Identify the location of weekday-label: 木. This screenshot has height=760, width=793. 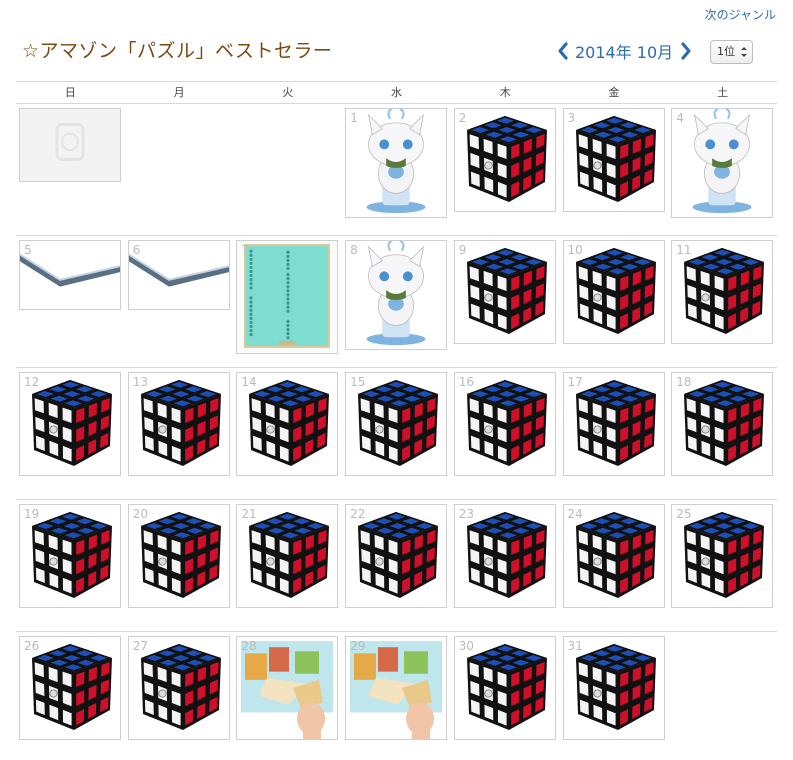
(505, 92).